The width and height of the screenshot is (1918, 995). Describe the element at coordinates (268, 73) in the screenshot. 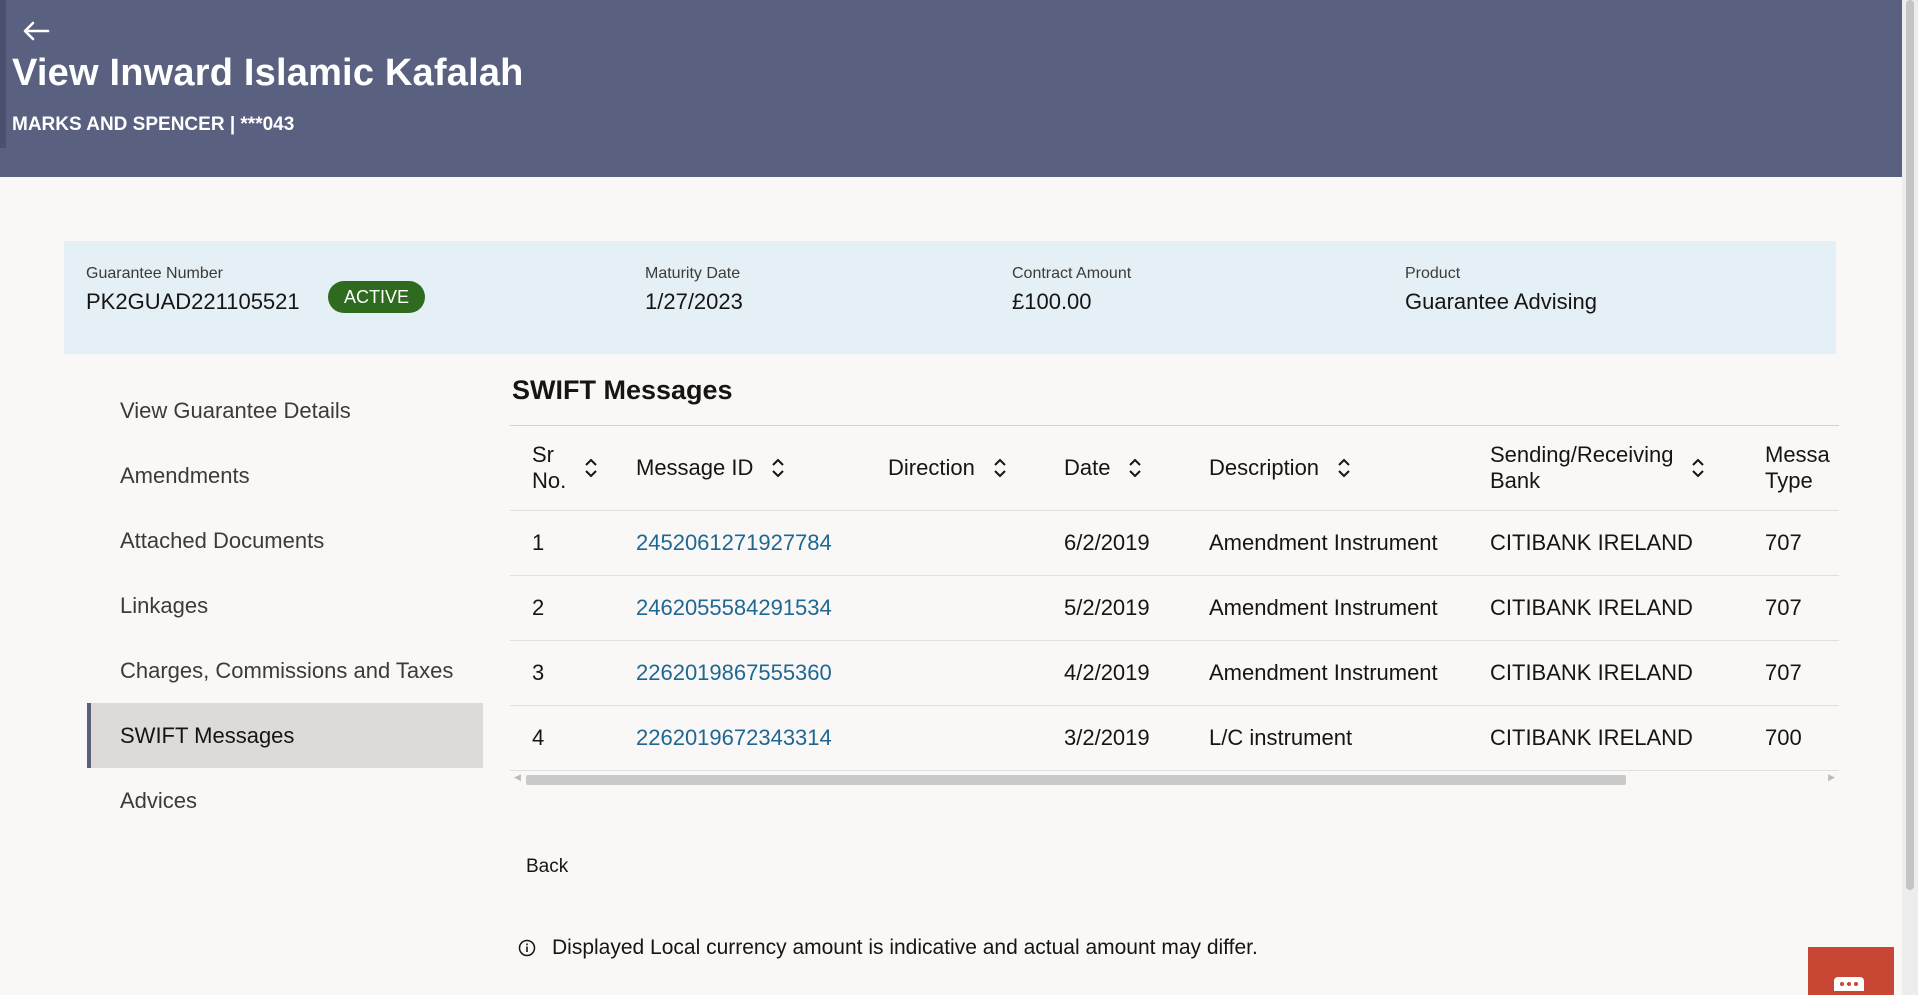

I see `page-title: View Inward Islamic Kafalah` at that location.